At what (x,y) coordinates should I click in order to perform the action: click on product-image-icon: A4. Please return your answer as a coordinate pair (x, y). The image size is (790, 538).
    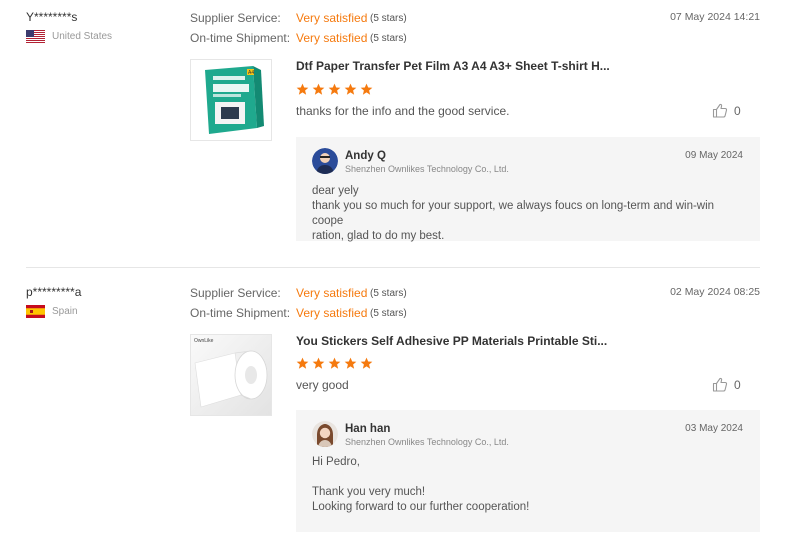
    Looking at the image, I should click on (231, 100).